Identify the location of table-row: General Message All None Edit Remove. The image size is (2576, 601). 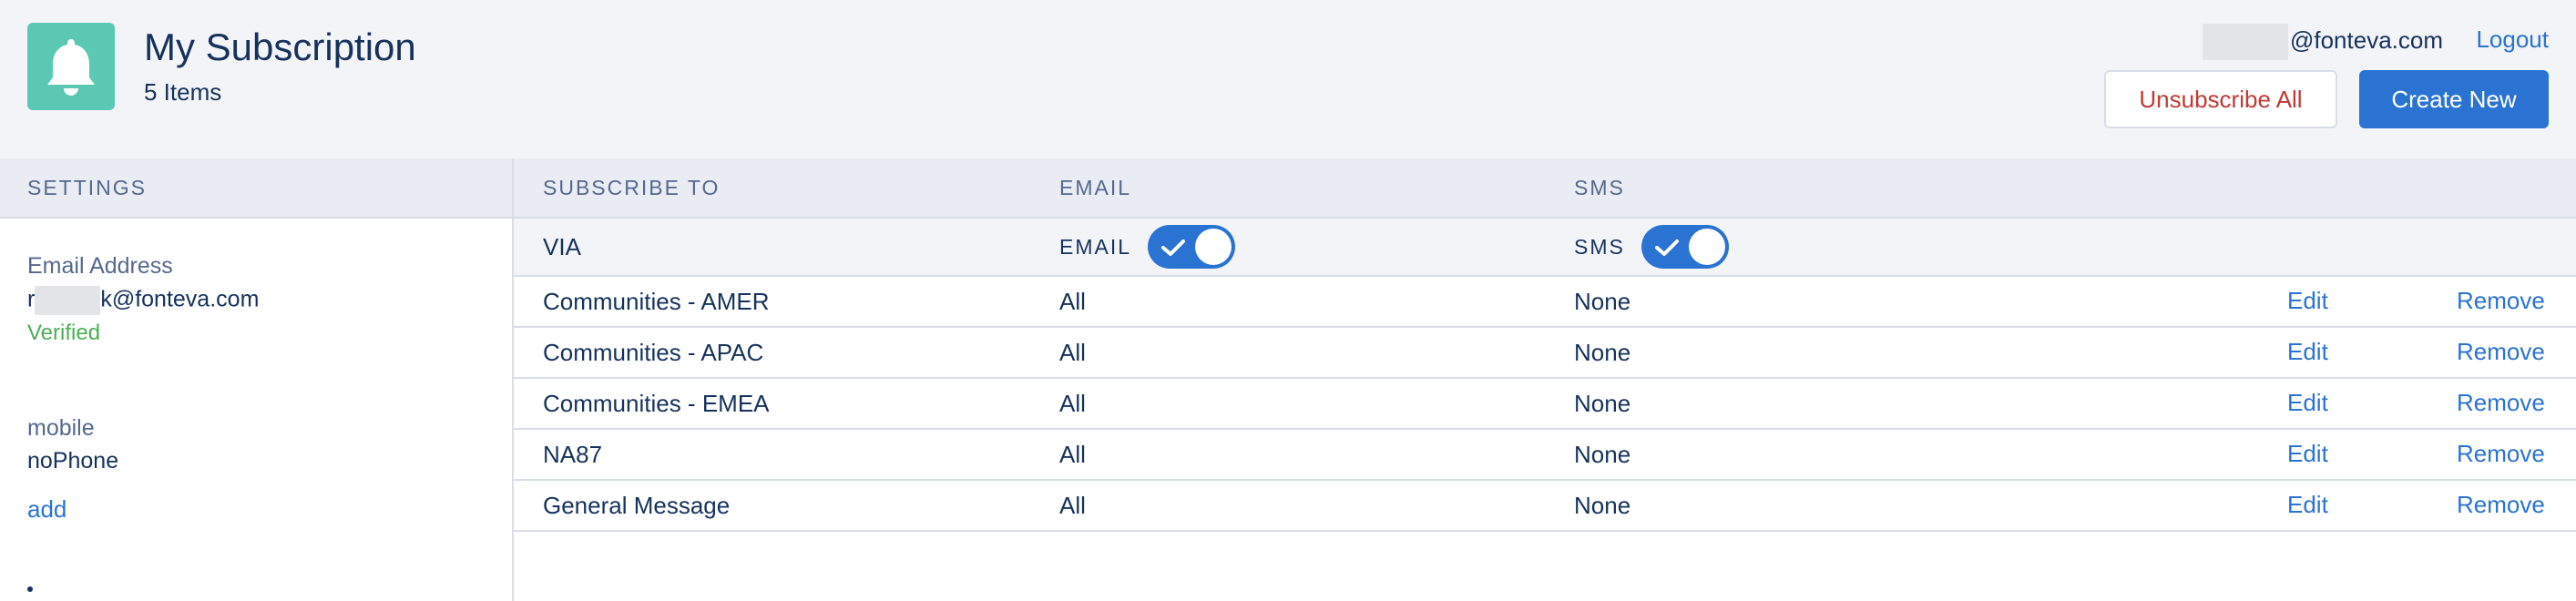
(1545, 506).